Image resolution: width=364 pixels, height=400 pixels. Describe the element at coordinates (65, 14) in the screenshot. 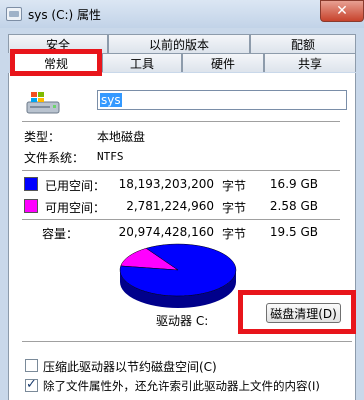

I see `window-title: sys (C:) 属性` at that location.